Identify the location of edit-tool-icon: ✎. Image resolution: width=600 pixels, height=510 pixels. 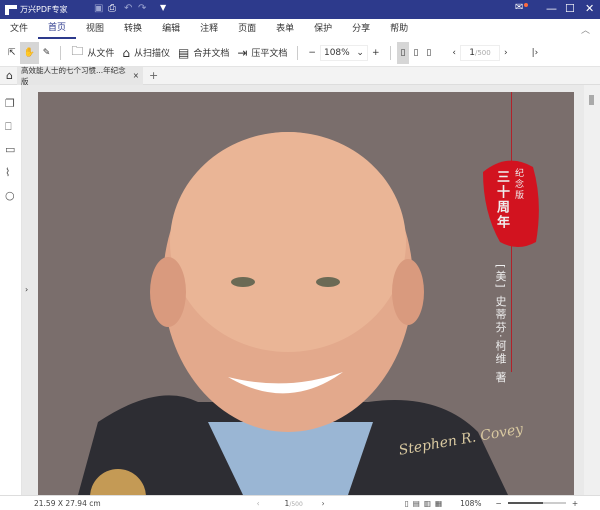
(47, 53).